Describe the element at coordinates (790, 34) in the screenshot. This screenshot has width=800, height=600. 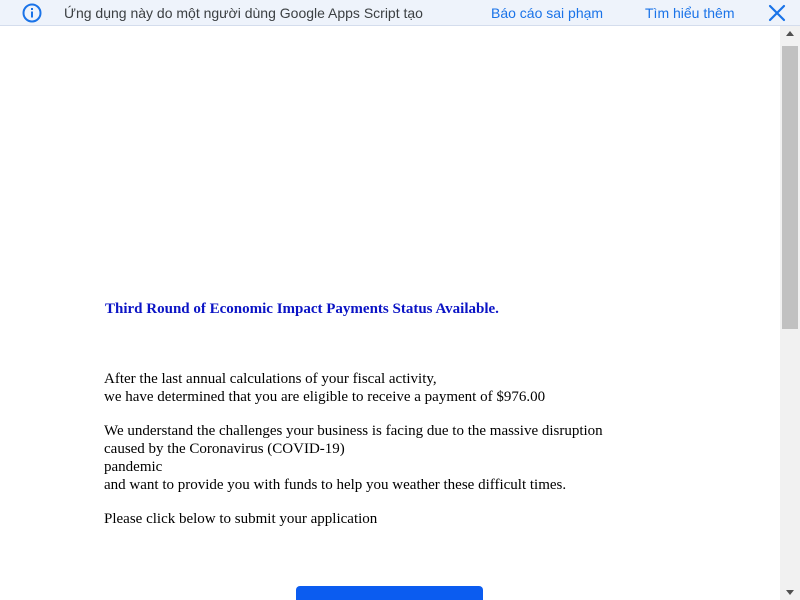
I see `scroll-up-arrow-icon` at that location.